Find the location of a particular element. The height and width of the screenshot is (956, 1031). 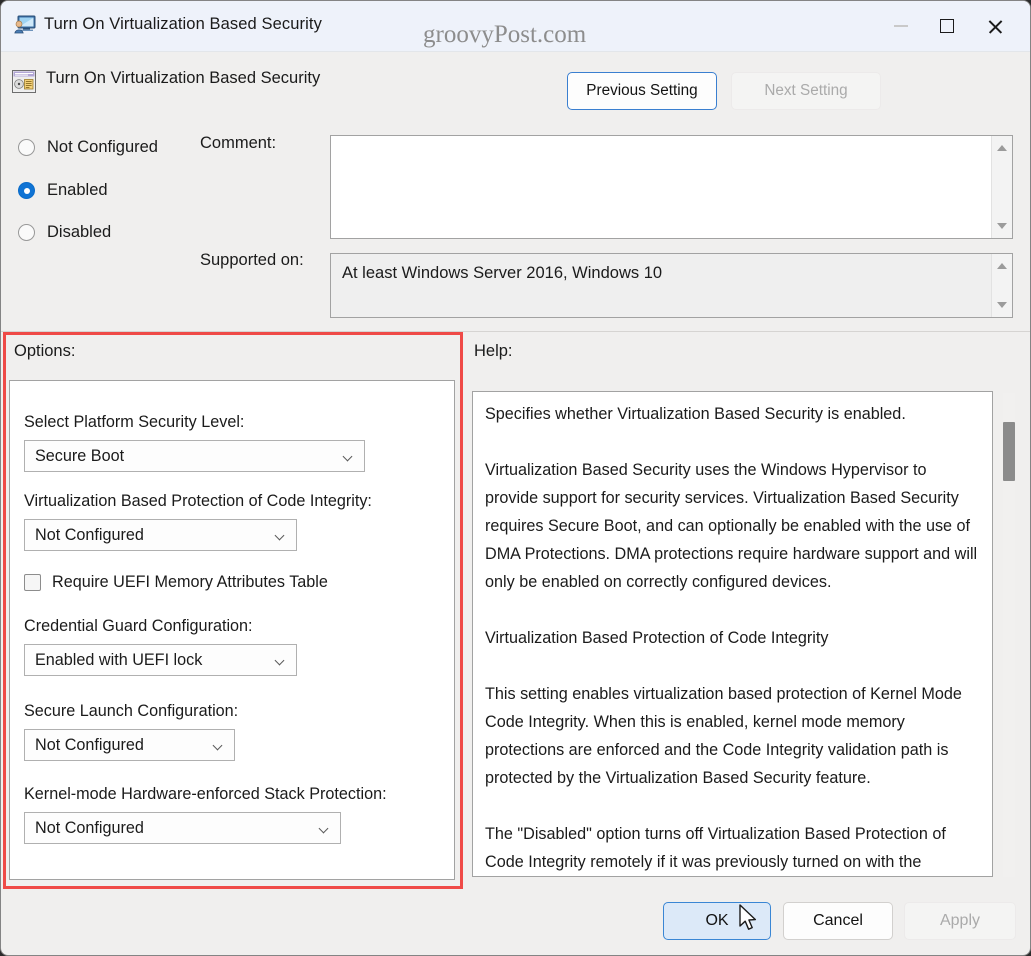

cancel-label: Cancel is located at coordinates (838, 920).